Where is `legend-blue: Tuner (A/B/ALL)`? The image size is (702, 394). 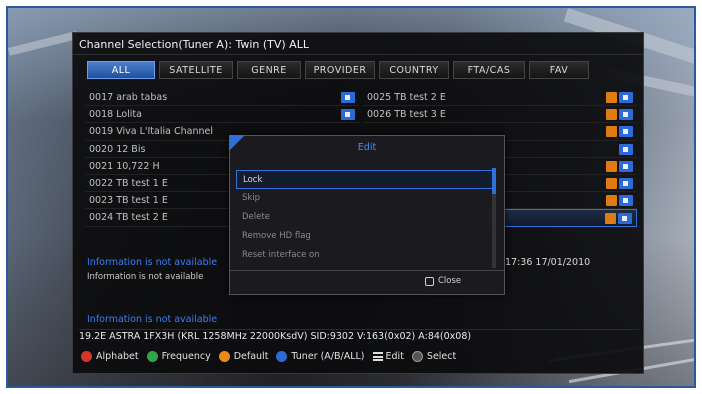
legend-blue: Tuner (A/B/ALL) is located at coordinates (320, 356).